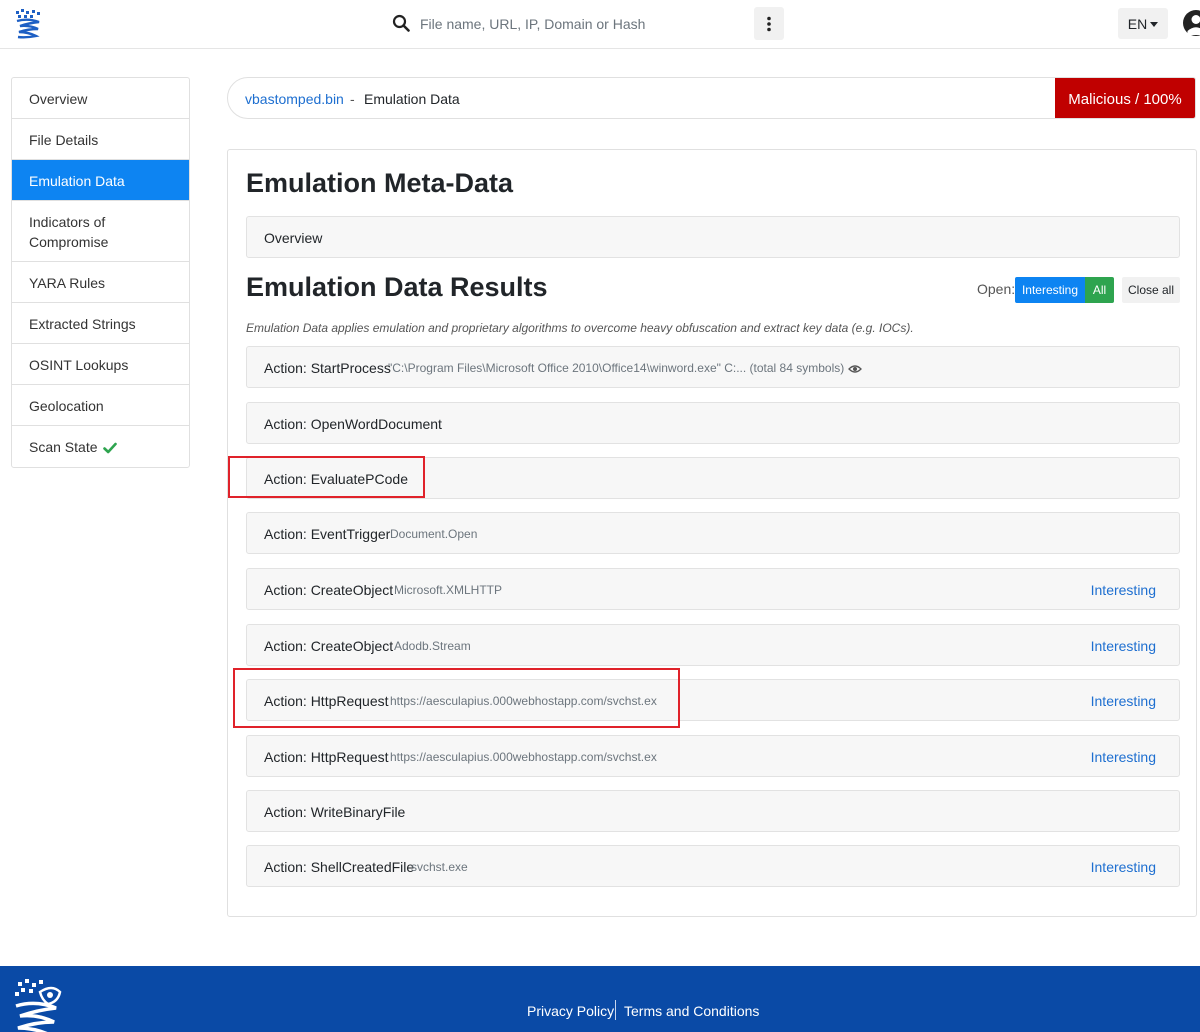 The width and height of the screenshot is (1200, 1032). What do you see at coordinates (855, 369) in the screenshot?
I see `eye-icon` at bounding box center [855, 369].